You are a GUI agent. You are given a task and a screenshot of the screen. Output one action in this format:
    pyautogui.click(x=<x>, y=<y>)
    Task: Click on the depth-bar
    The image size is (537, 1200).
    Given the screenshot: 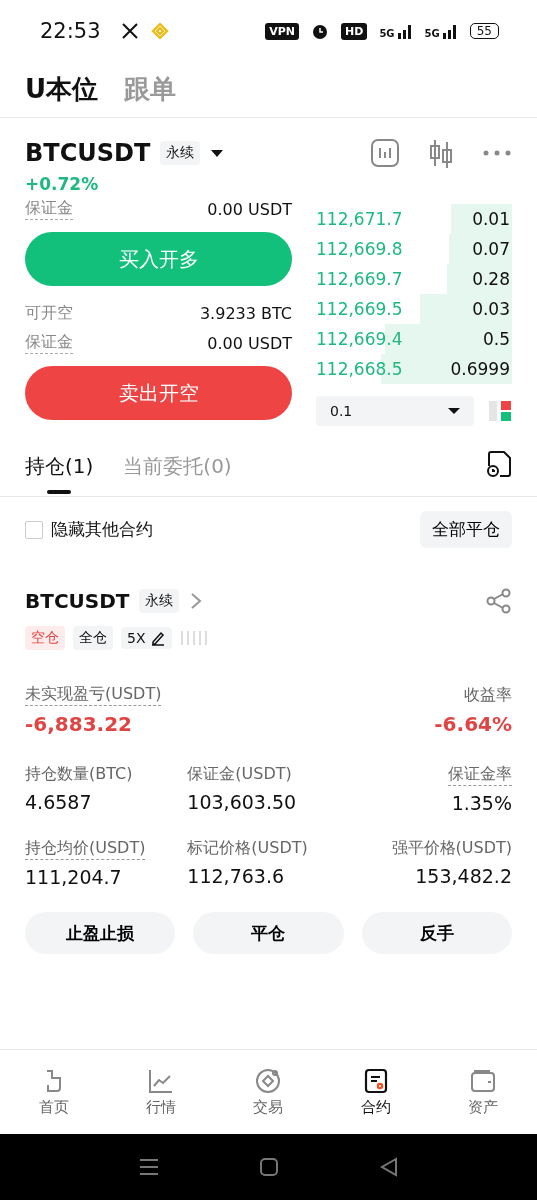 What is the action you would take?
    pyautogui.click(x=481, y=219)
    